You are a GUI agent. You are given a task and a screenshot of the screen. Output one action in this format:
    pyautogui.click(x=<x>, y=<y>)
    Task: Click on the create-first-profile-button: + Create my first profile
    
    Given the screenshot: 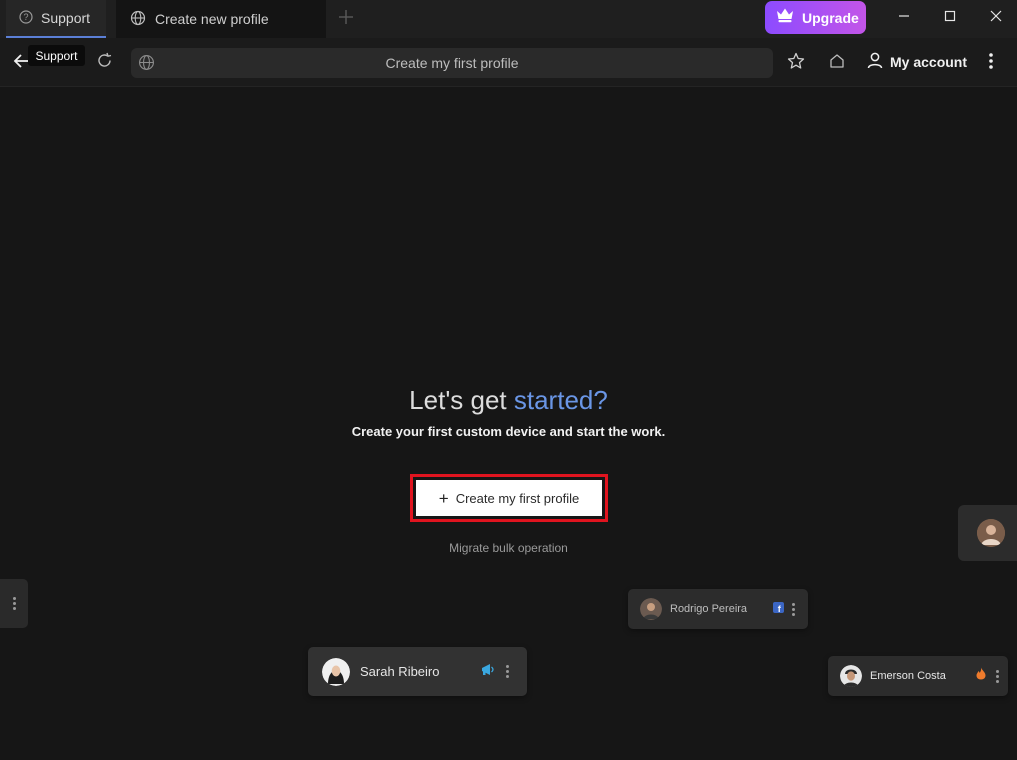 What is the action you would take?
    pyautogui.click(x=509, y=498)
    